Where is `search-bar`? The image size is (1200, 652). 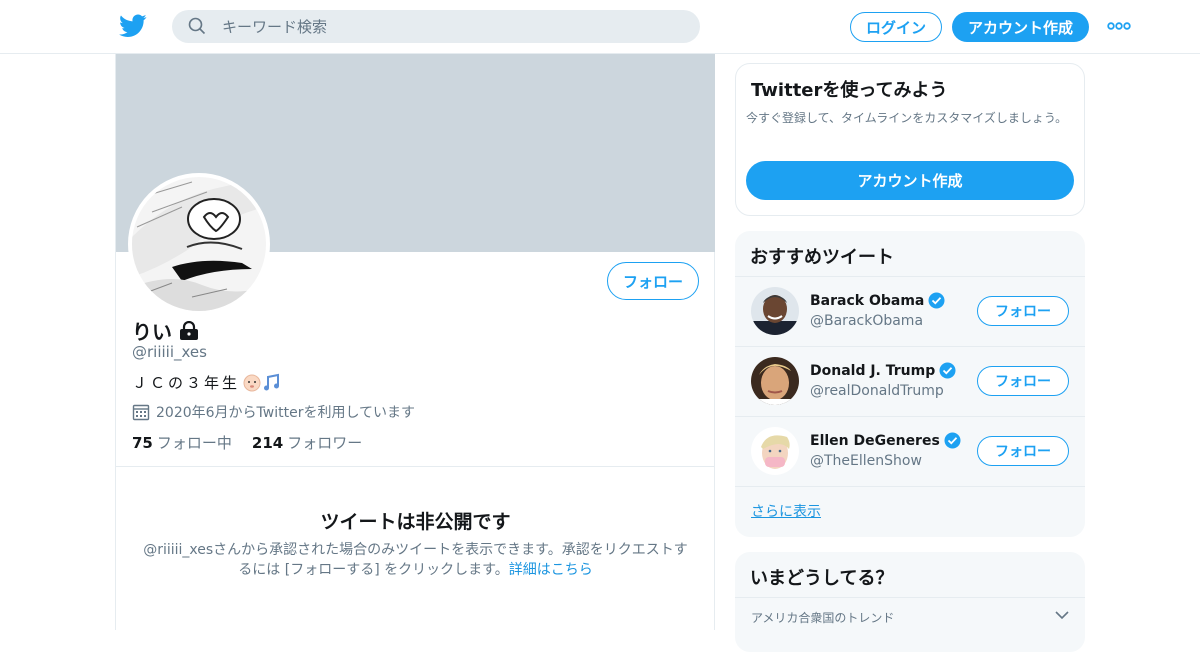
search-bar is located at coordinates (436, 26).